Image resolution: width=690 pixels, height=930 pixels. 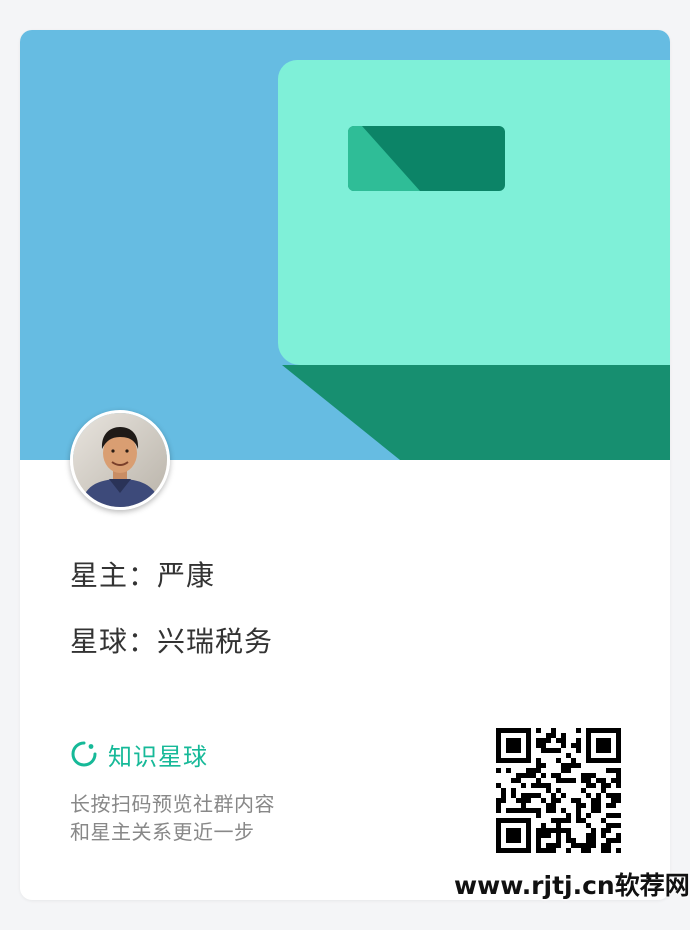 I want to click on brand: 知识星球, so click(x=139, y=754).